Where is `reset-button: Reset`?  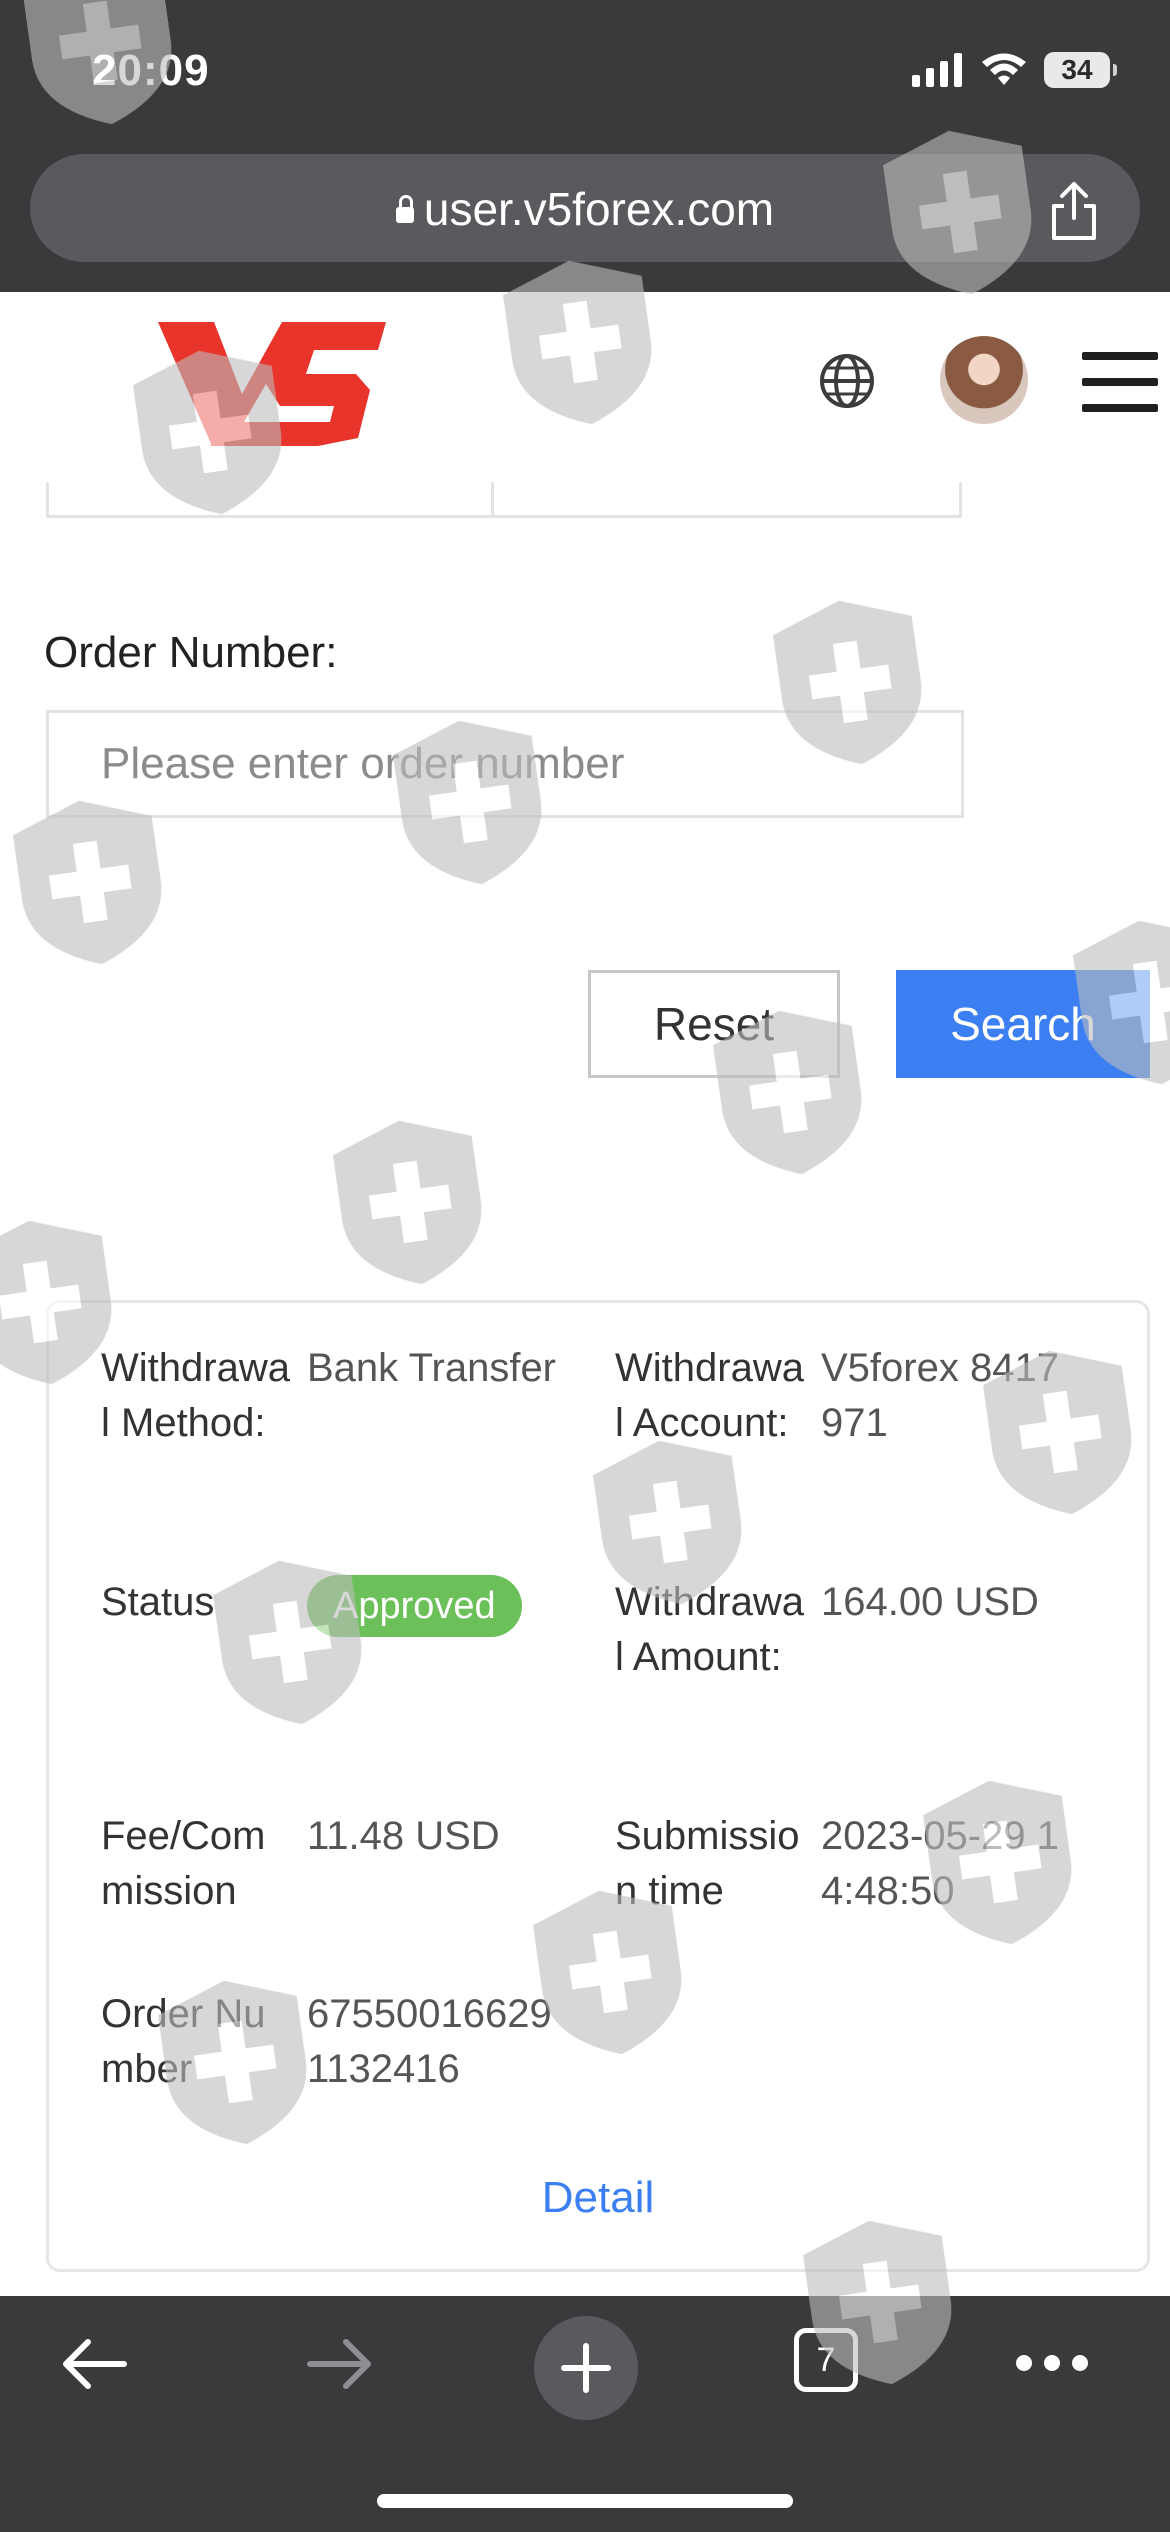
reset-button: Reset is located at coordinates (714, 1024).